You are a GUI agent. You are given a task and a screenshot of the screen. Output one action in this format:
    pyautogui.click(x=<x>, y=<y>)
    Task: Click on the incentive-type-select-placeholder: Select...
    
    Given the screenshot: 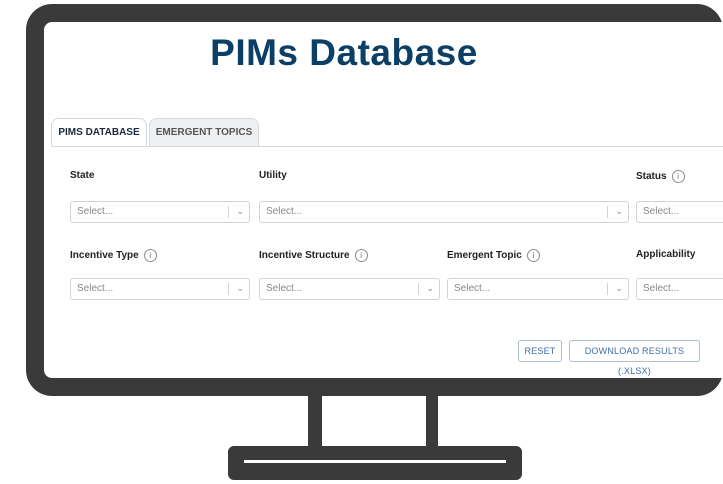 What is the action you would take?
    pyautogui.click(x=95, y=288)
    